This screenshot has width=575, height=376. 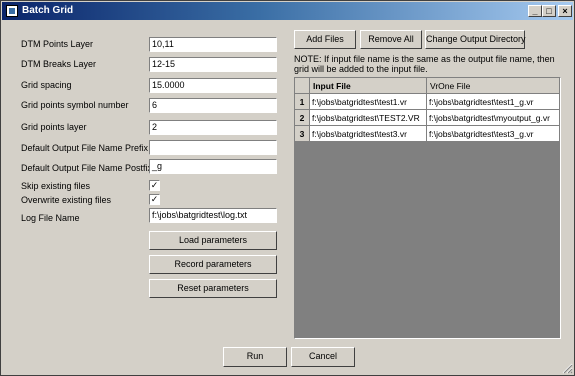 I want to click on title-bar: Batch Grid _ □ ×, so click(x=287, y=11).